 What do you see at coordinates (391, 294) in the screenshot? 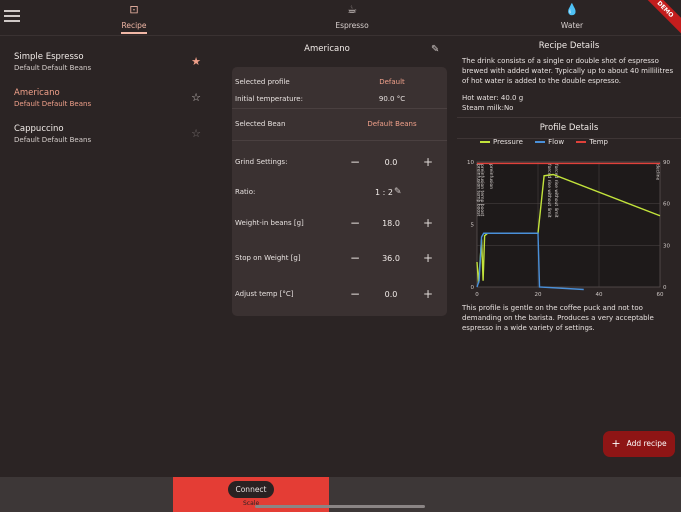
I see `adjust-temp-value: 0.0` at bounding box center [391, 294].